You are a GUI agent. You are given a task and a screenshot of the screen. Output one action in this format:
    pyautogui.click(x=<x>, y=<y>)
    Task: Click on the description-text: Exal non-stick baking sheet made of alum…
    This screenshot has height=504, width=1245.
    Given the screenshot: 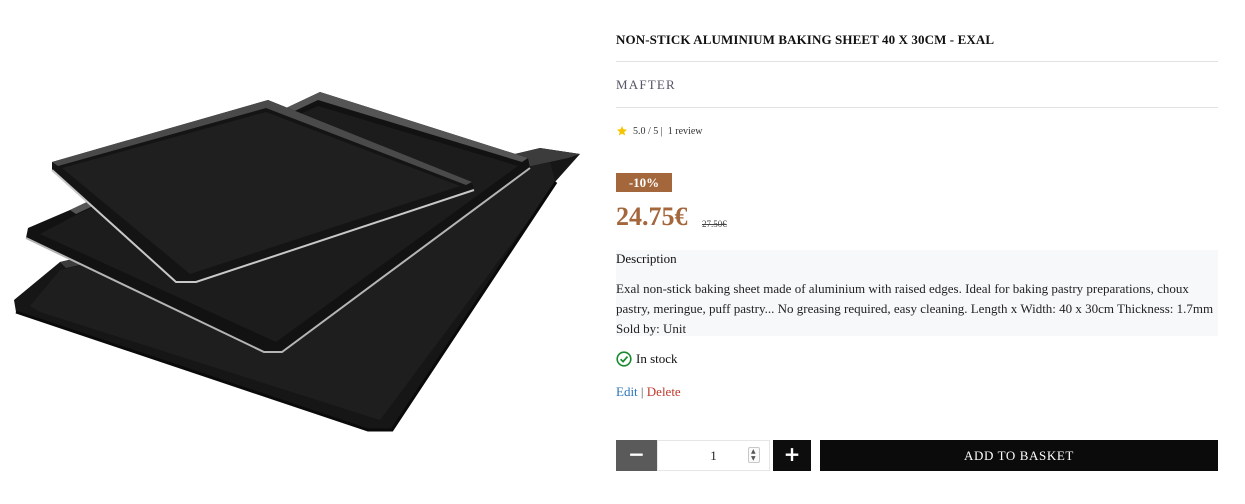 What is the action you would take?
    pyautogui.click(x=915, y=308)
    